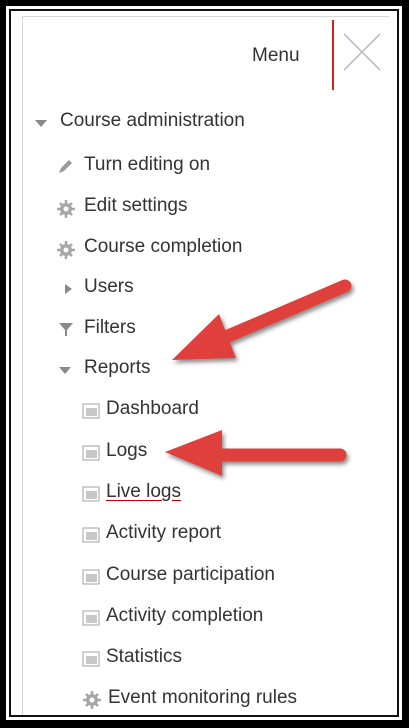  Describe the element at coordinates (152, 409) in the screenshot. I see `report-dashboard-link: Dashboard` at that location.